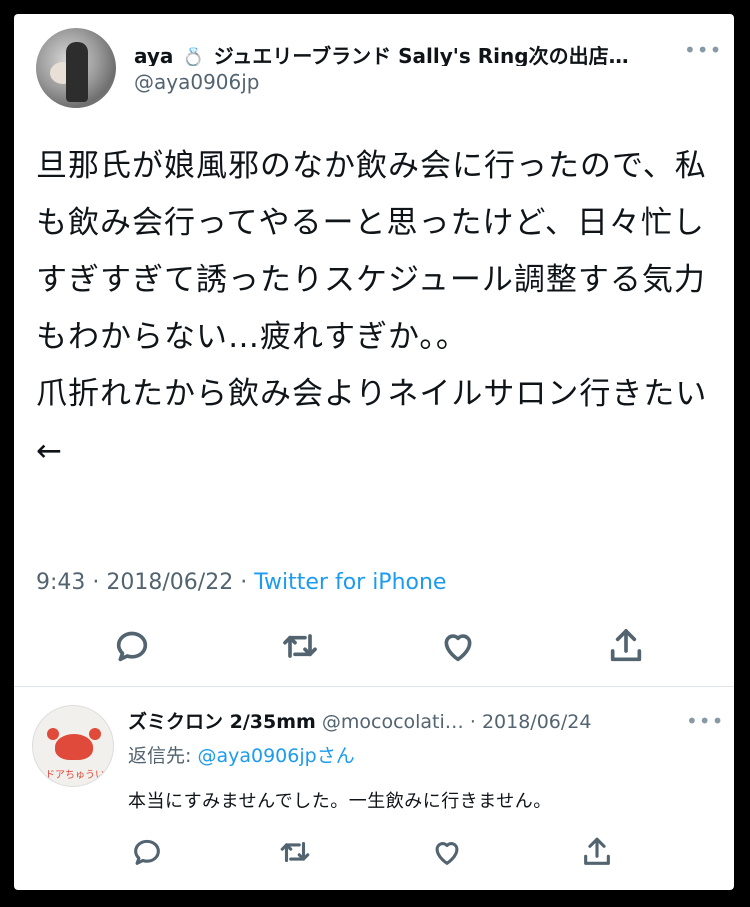  I want to click on replying-to-suffix: さん, so click(335, 756).